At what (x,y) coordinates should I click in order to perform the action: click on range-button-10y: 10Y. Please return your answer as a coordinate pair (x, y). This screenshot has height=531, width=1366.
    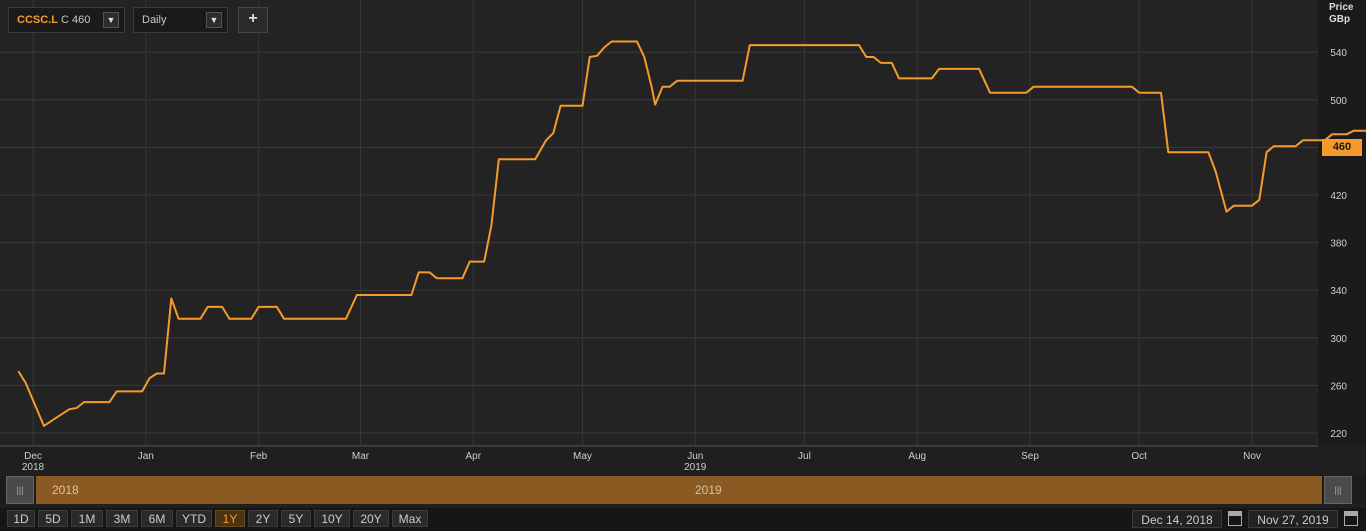
    Looking at the image, I should click on (332, 518).